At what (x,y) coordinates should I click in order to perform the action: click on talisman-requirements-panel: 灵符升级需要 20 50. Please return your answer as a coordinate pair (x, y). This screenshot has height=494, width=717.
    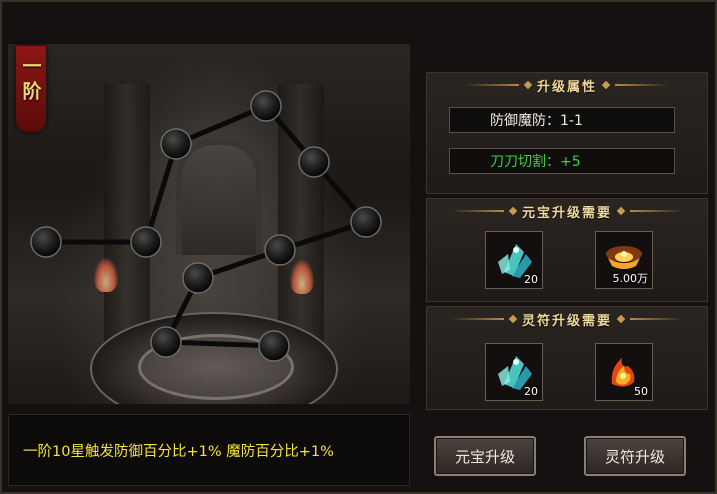
    Looking at the image, I should click on (567, 358).